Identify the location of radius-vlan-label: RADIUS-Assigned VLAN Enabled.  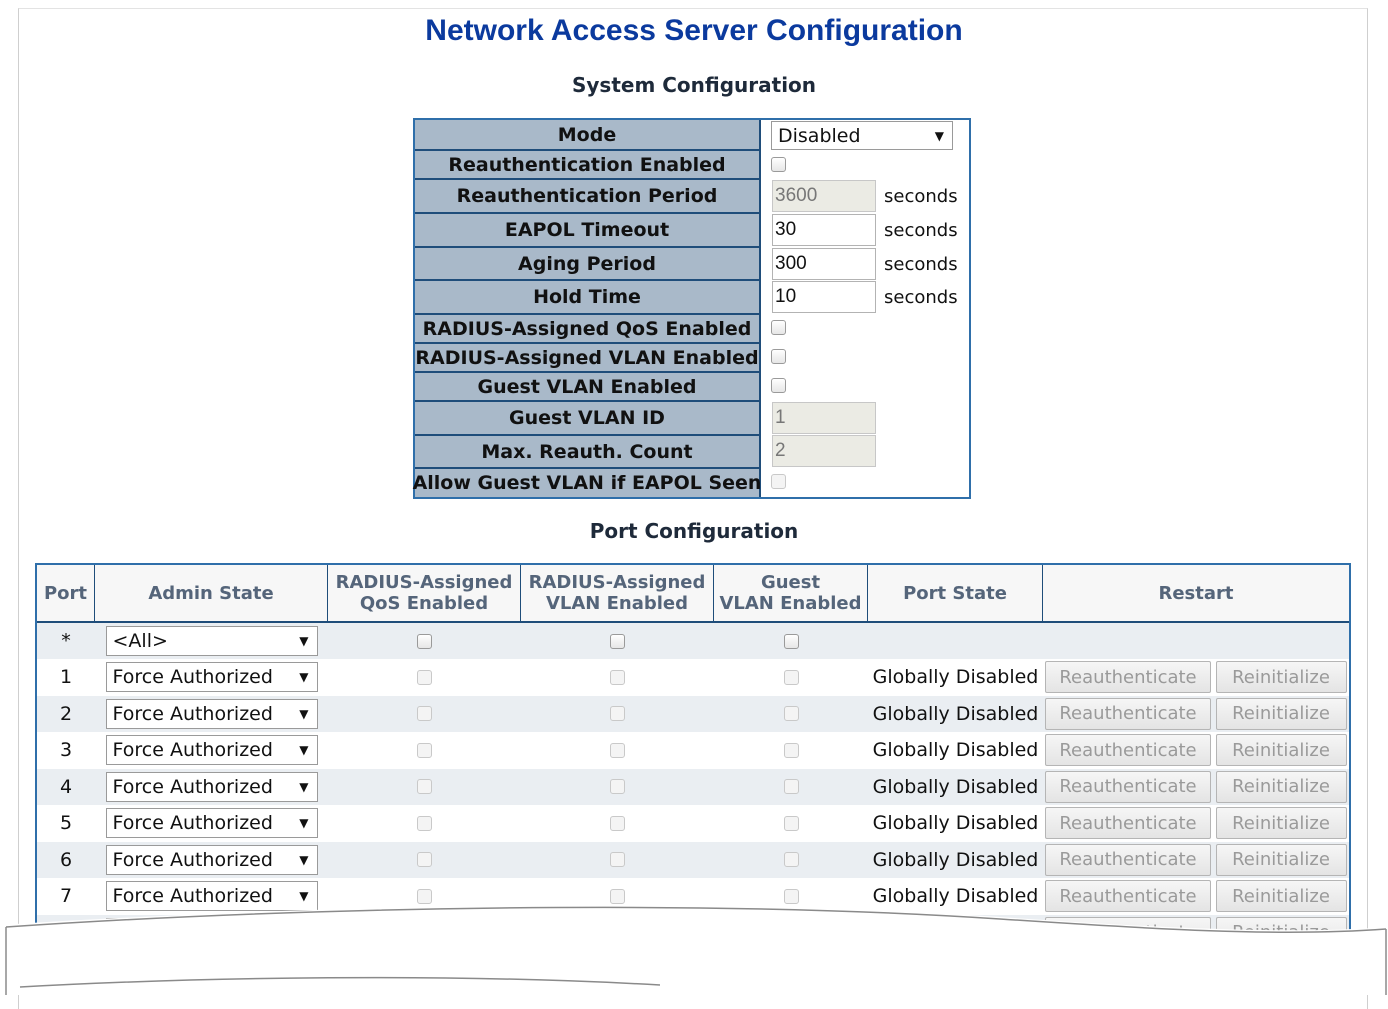
(588, 358).